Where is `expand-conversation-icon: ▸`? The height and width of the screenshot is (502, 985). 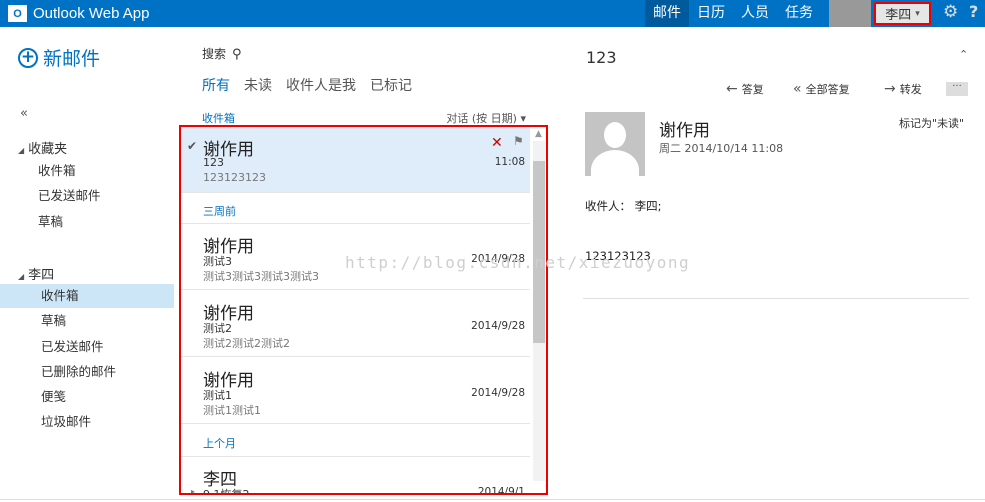 expand-conversation-icon: ▸ is located at coordinates (193, 490).